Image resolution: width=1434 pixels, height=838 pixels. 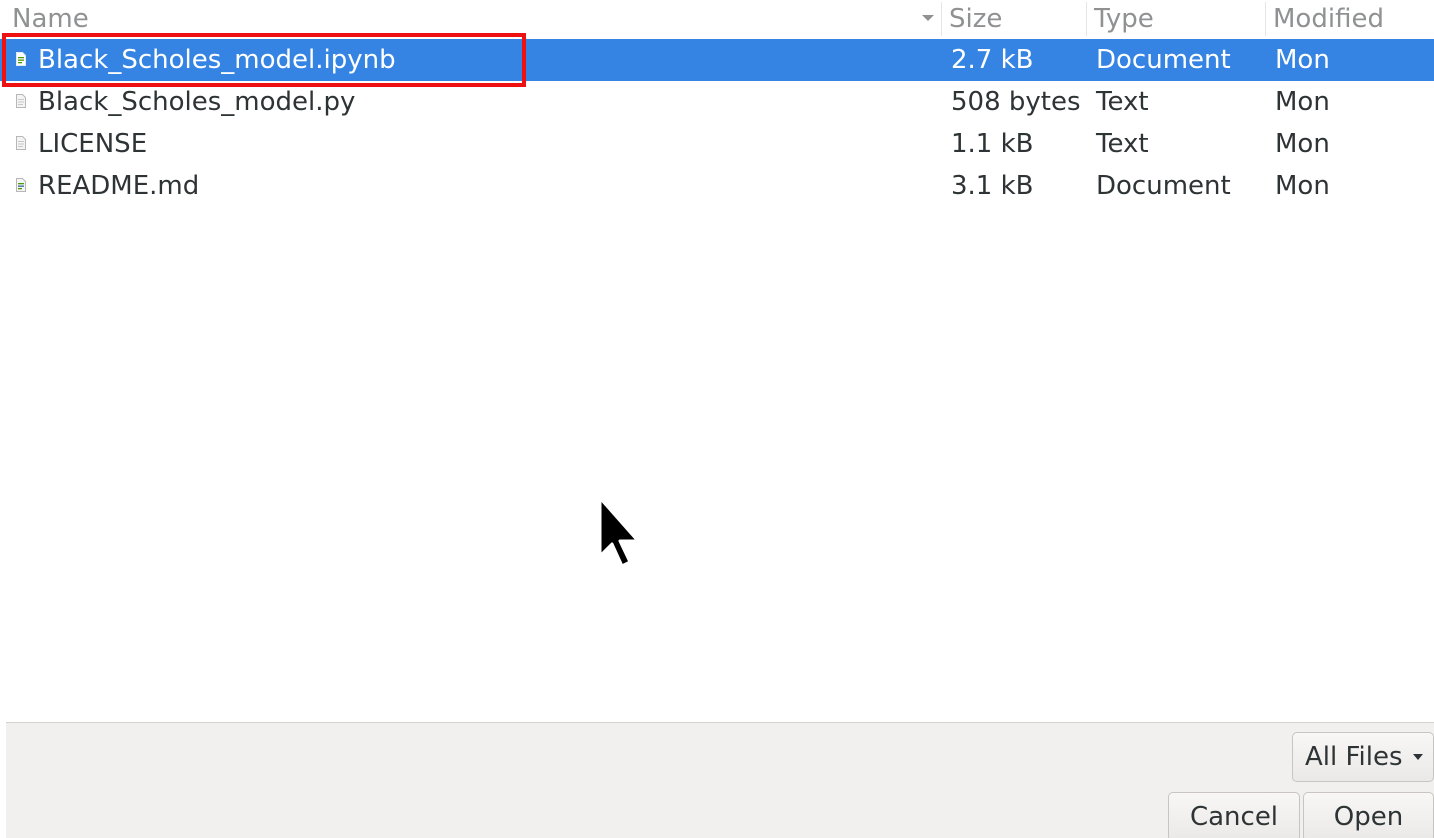 What do you see at coordinates (619, 532) in the screenshot?
I see `mouse-pointer-icon` at bounding box center [619, 532].